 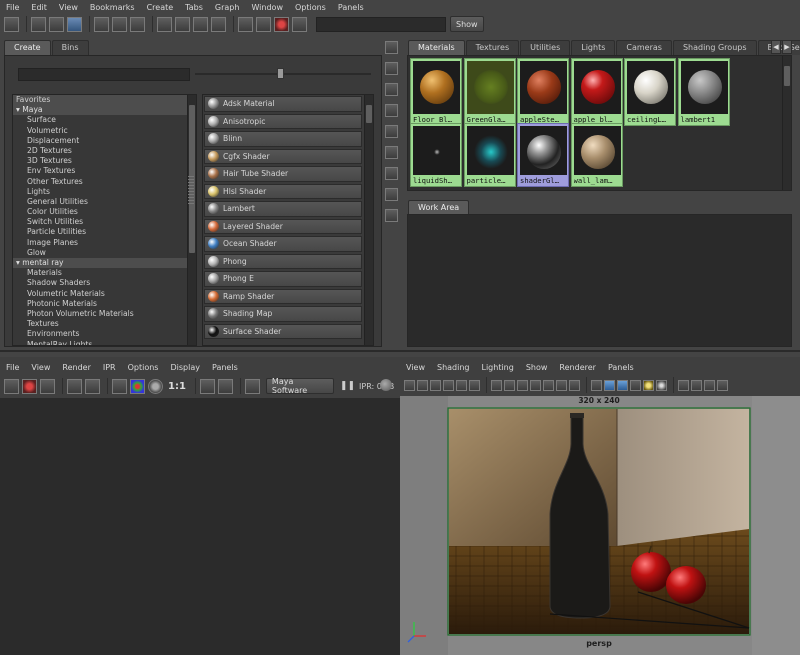 What do you see at coordinates (709, 385) in the screenshot?
I see `hud-icon` at bounding box center [709, 385].